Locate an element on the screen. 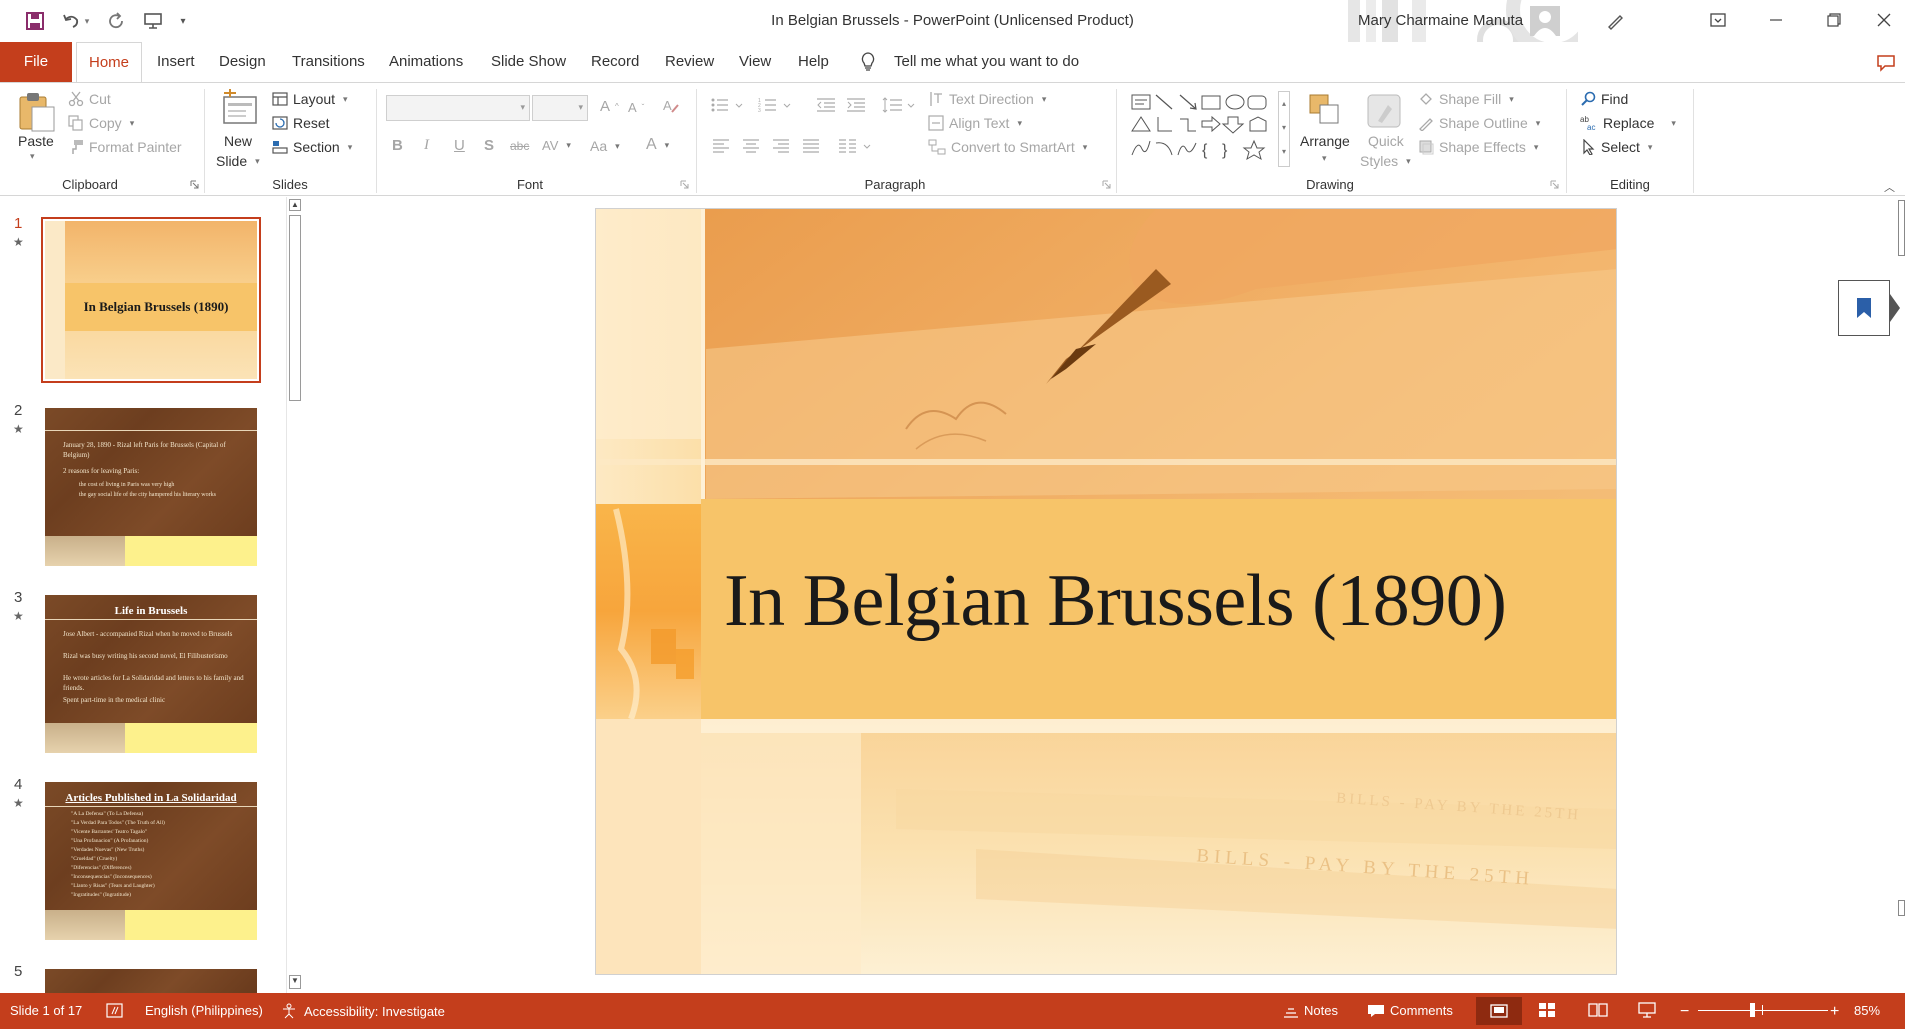 The height and width of the screenshot is (1029, 1905). scroll-thumb is located at coordinates (295, 308).